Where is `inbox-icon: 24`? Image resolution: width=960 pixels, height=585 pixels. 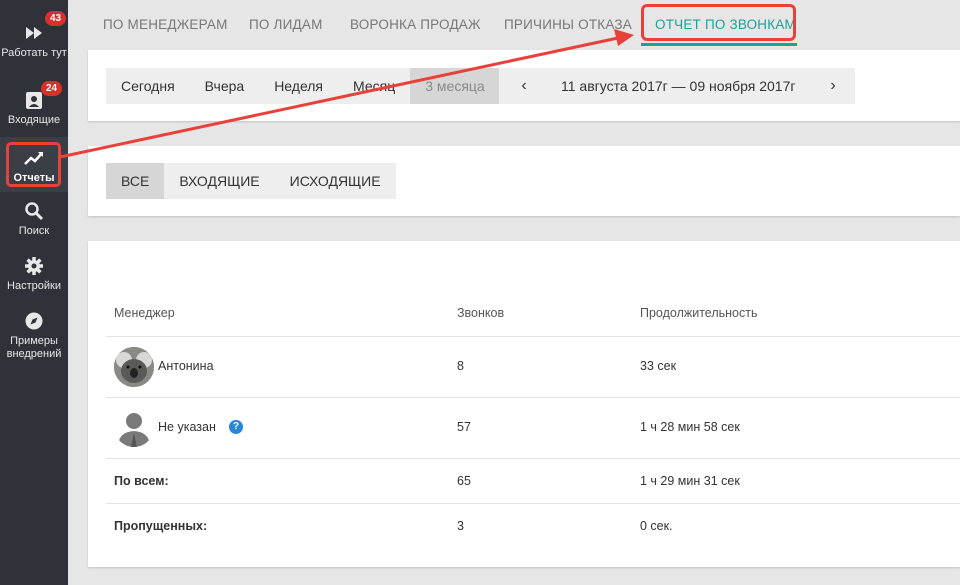
inbox-icon: 24 is located at coordinates (43, 96).